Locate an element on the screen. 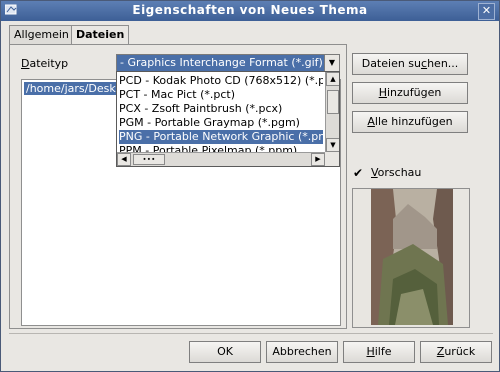  dropdown-option-png: PNG - Portable Network Graphic (*.png) is located at coordinates (221, 137).